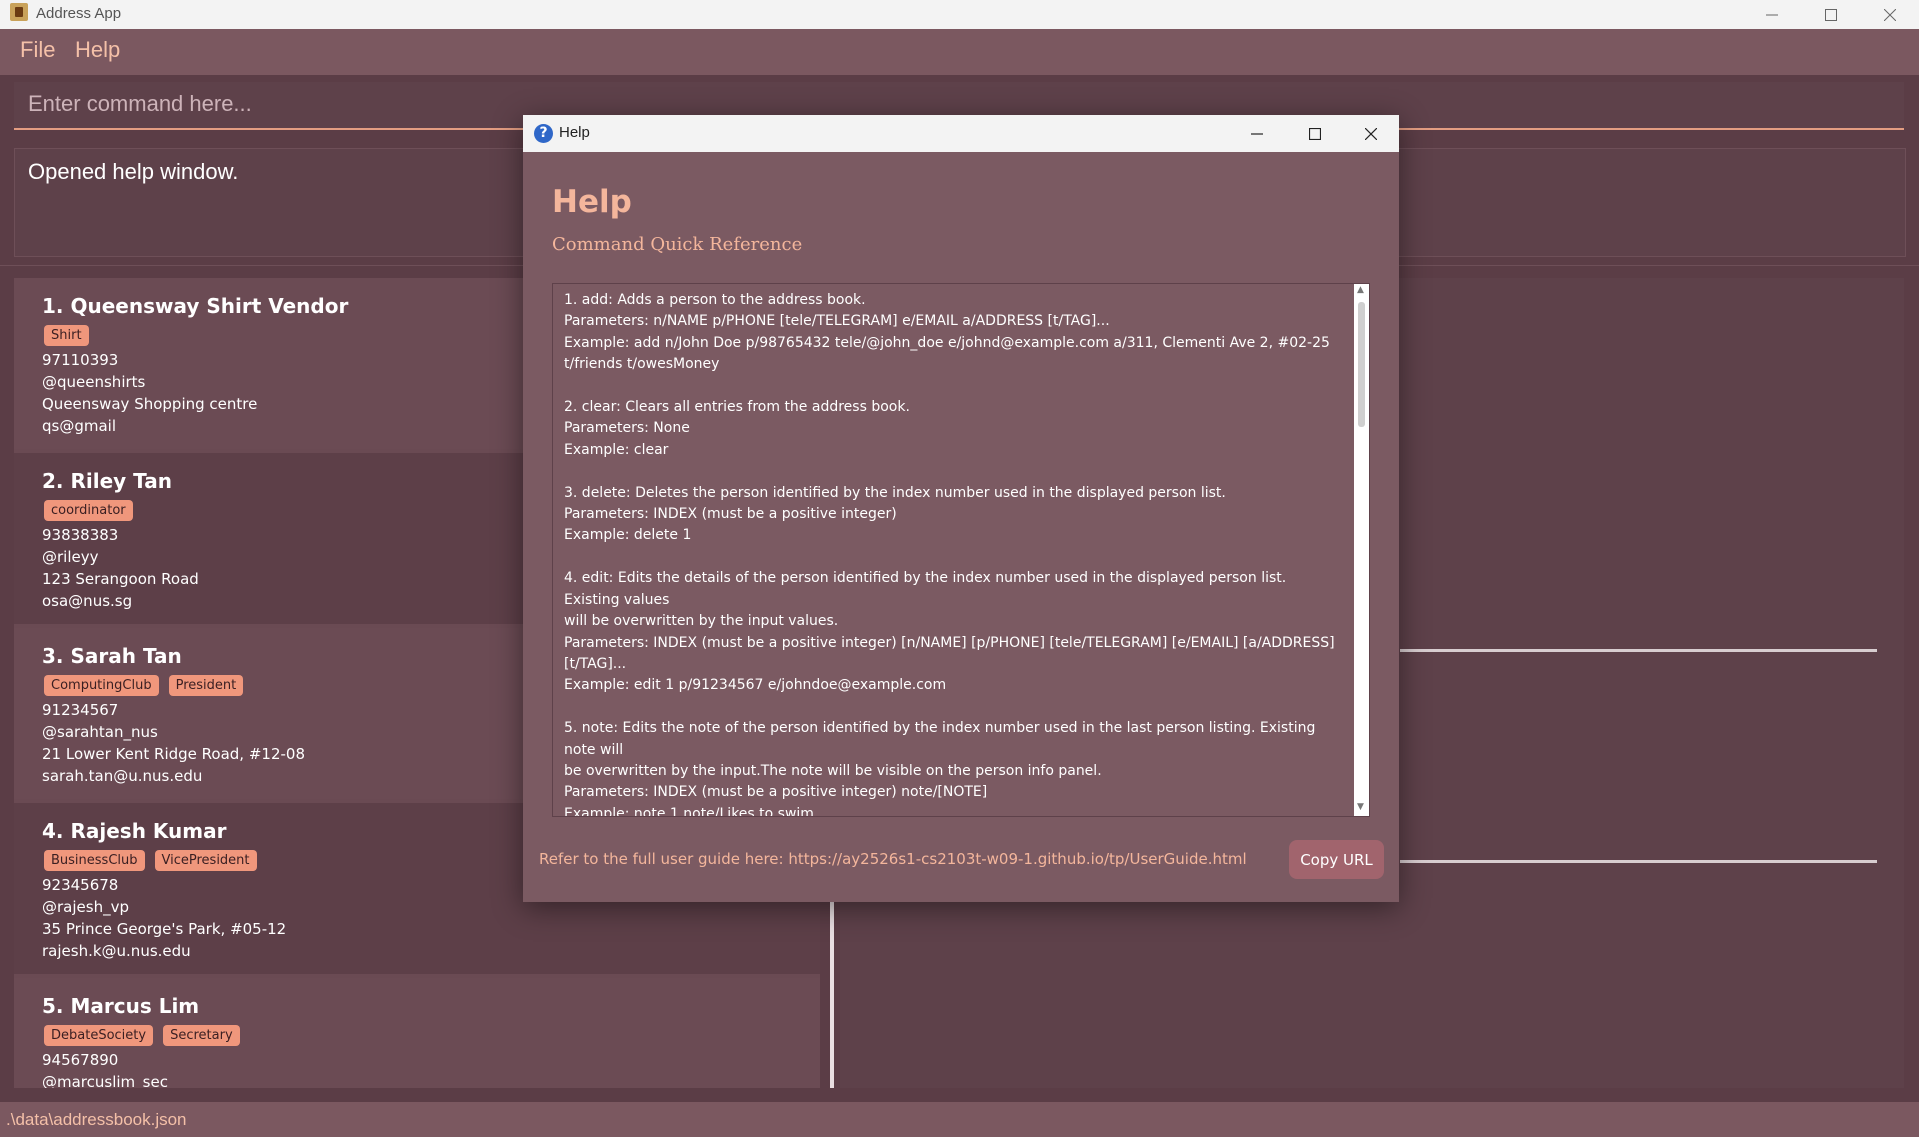 This screenshot has height=1137, width=1919. What do you see at coordinates (677, 244) in the screenshot?
I see `help-subheading: Command Quick Reference` at bounding box center [677, 244].